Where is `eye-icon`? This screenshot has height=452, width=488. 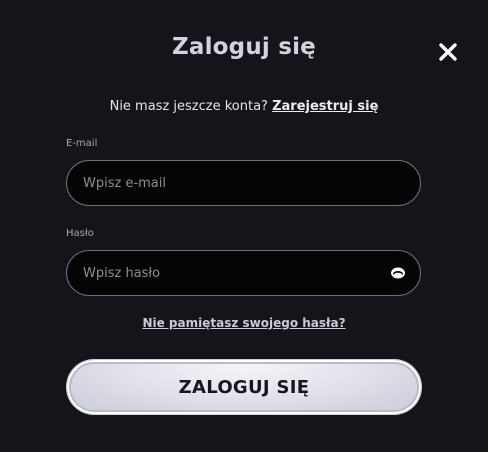 eye-icon is located at coordinates (398, 273).